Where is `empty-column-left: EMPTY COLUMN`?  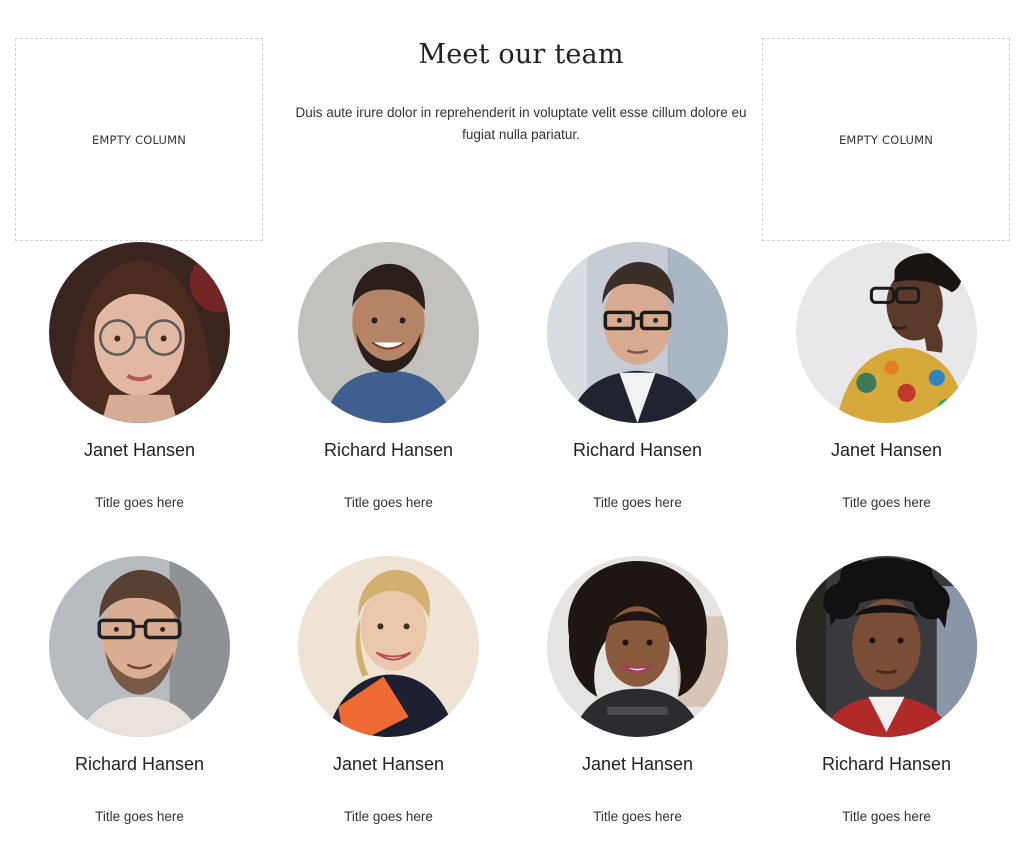 empty-column-left: EMPTY COLUMN is located at coordinates (139, 139).